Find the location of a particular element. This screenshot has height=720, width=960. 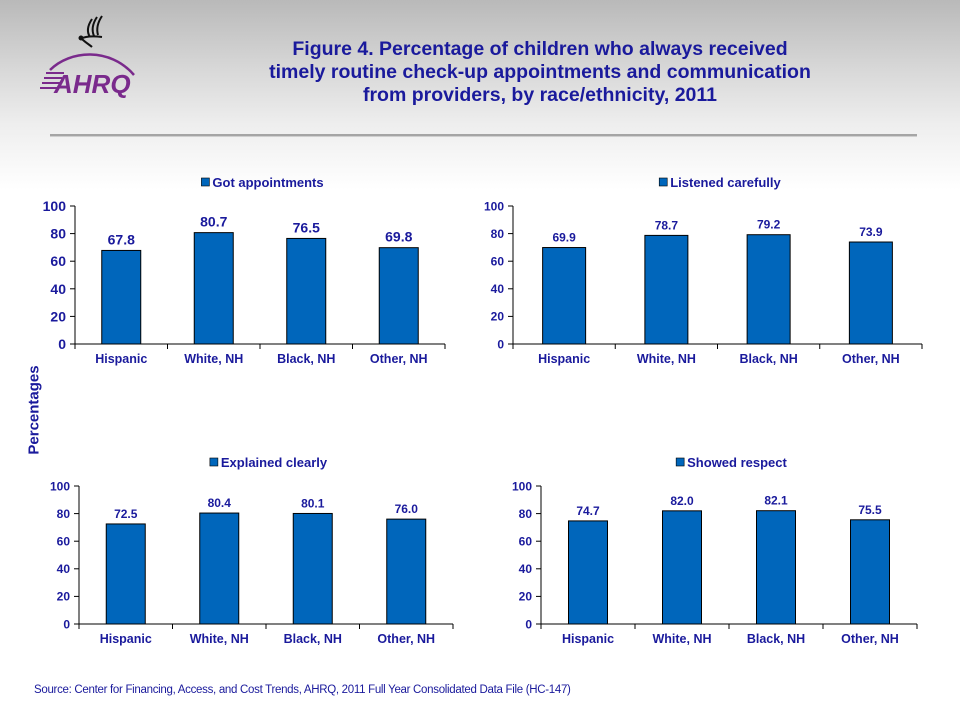

y-tick-label: 0 is located at coordinates (528, 624).